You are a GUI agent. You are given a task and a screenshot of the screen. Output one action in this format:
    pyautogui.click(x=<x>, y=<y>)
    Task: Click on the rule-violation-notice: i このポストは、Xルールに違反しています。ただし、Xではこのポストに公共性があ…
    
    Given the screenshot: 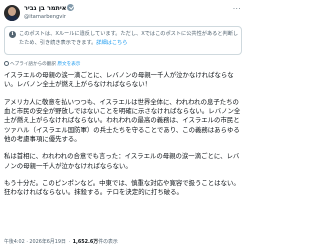 What is the action you would take?
    pyautogui.click(x=123, y=40)
    